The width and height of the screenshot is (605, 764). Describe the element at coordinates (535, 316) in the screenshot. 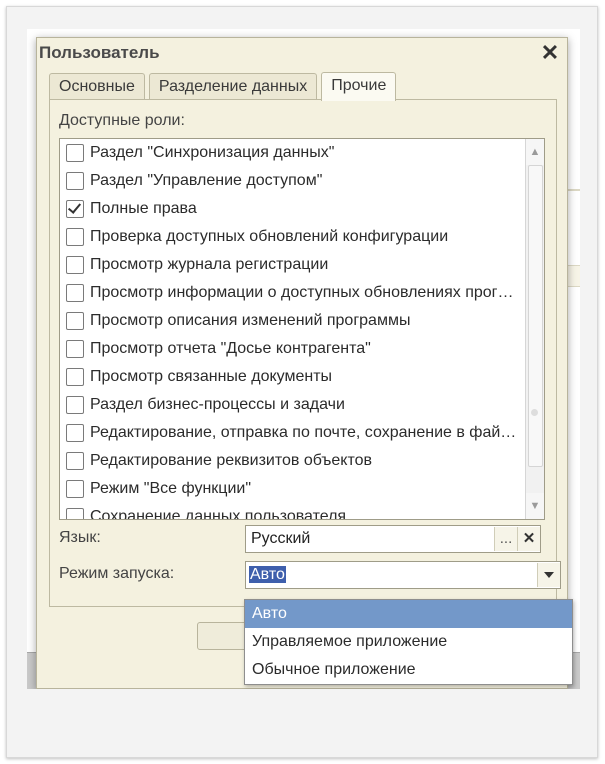

I see `scroll-thumb` at that location.